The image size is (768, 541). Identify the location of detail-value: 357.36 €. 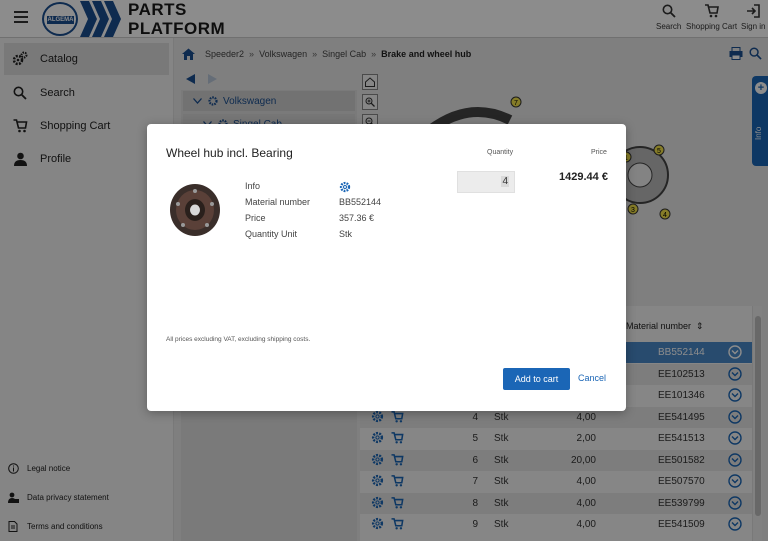
(357, 218).